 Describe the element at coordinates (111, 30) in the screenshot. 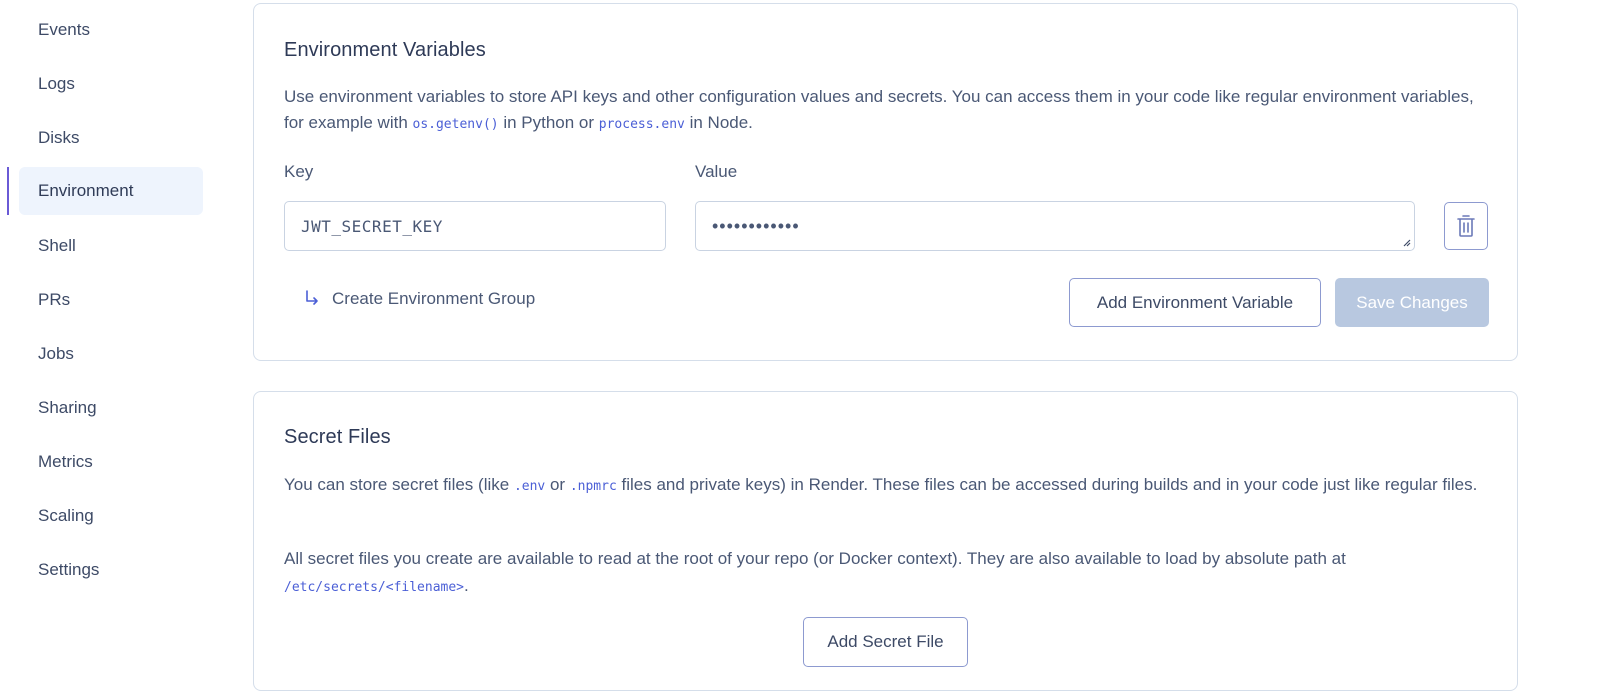

I see `sidebar-item-events: Events` at that location.